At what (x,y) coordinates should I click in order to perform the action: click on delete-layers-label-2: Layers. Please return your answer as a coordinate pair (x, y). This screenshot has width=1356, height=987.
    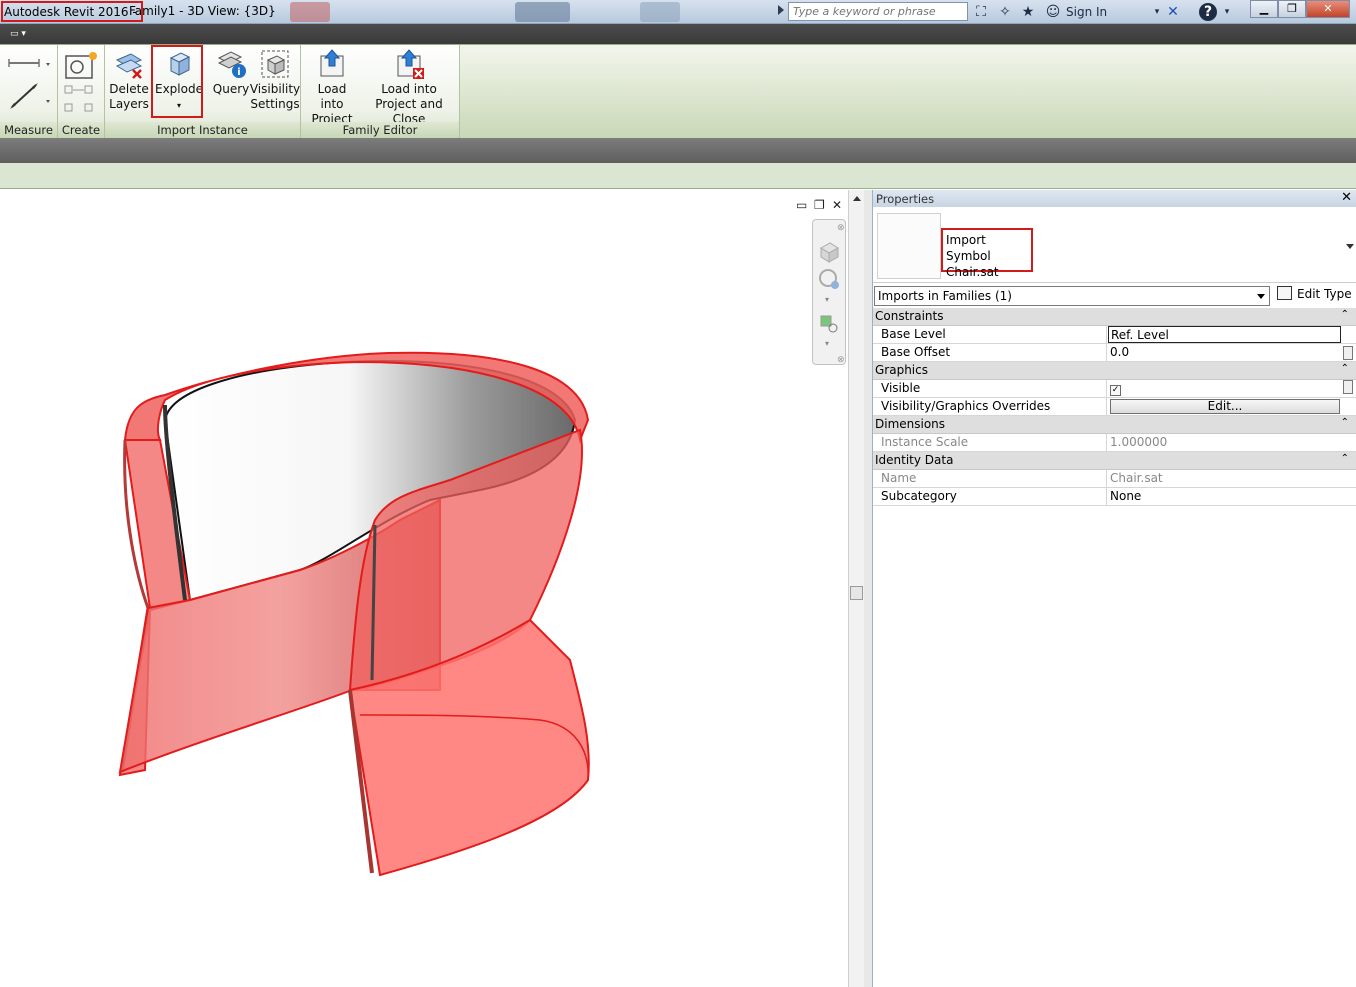
    Looking at the image, I should click on (129, 104).